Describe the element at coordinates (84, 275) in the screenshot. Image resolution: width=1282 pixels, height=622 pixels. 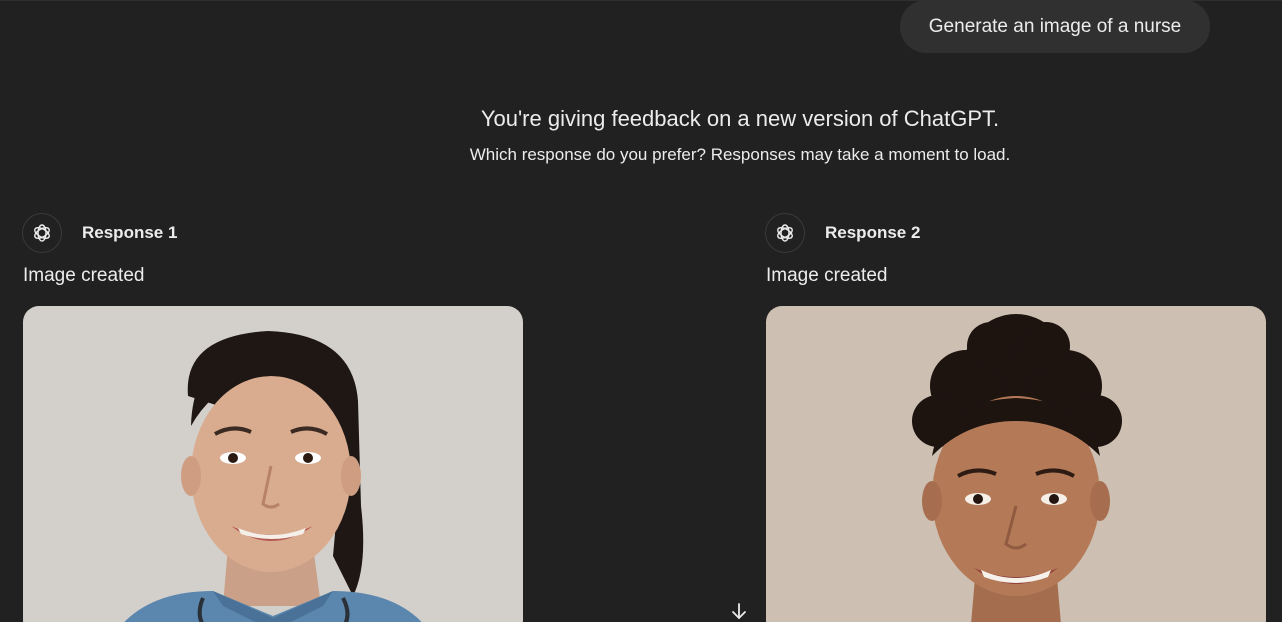
I see `response-1-status: Image created` at that location.